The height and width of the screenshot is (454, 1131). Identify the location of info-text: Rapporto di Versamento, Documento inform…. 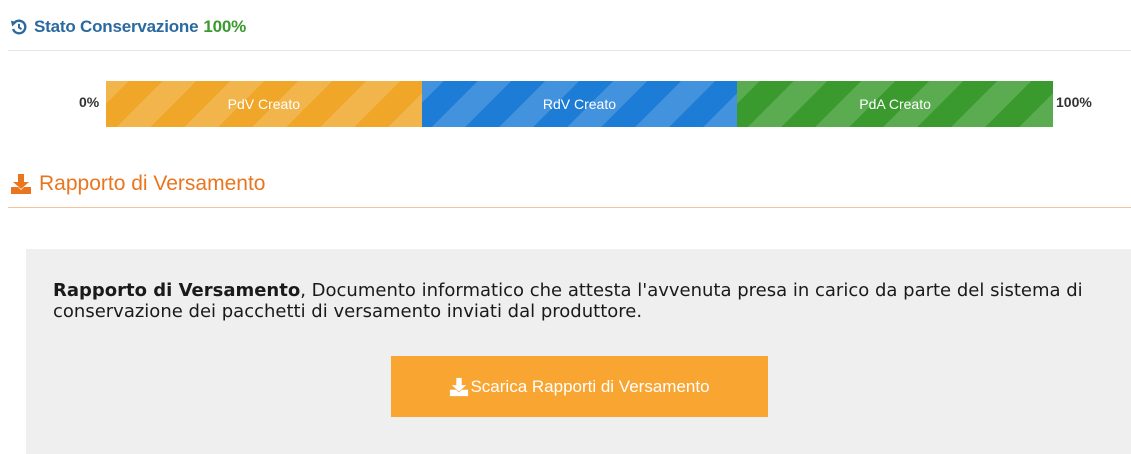
(583, 301).